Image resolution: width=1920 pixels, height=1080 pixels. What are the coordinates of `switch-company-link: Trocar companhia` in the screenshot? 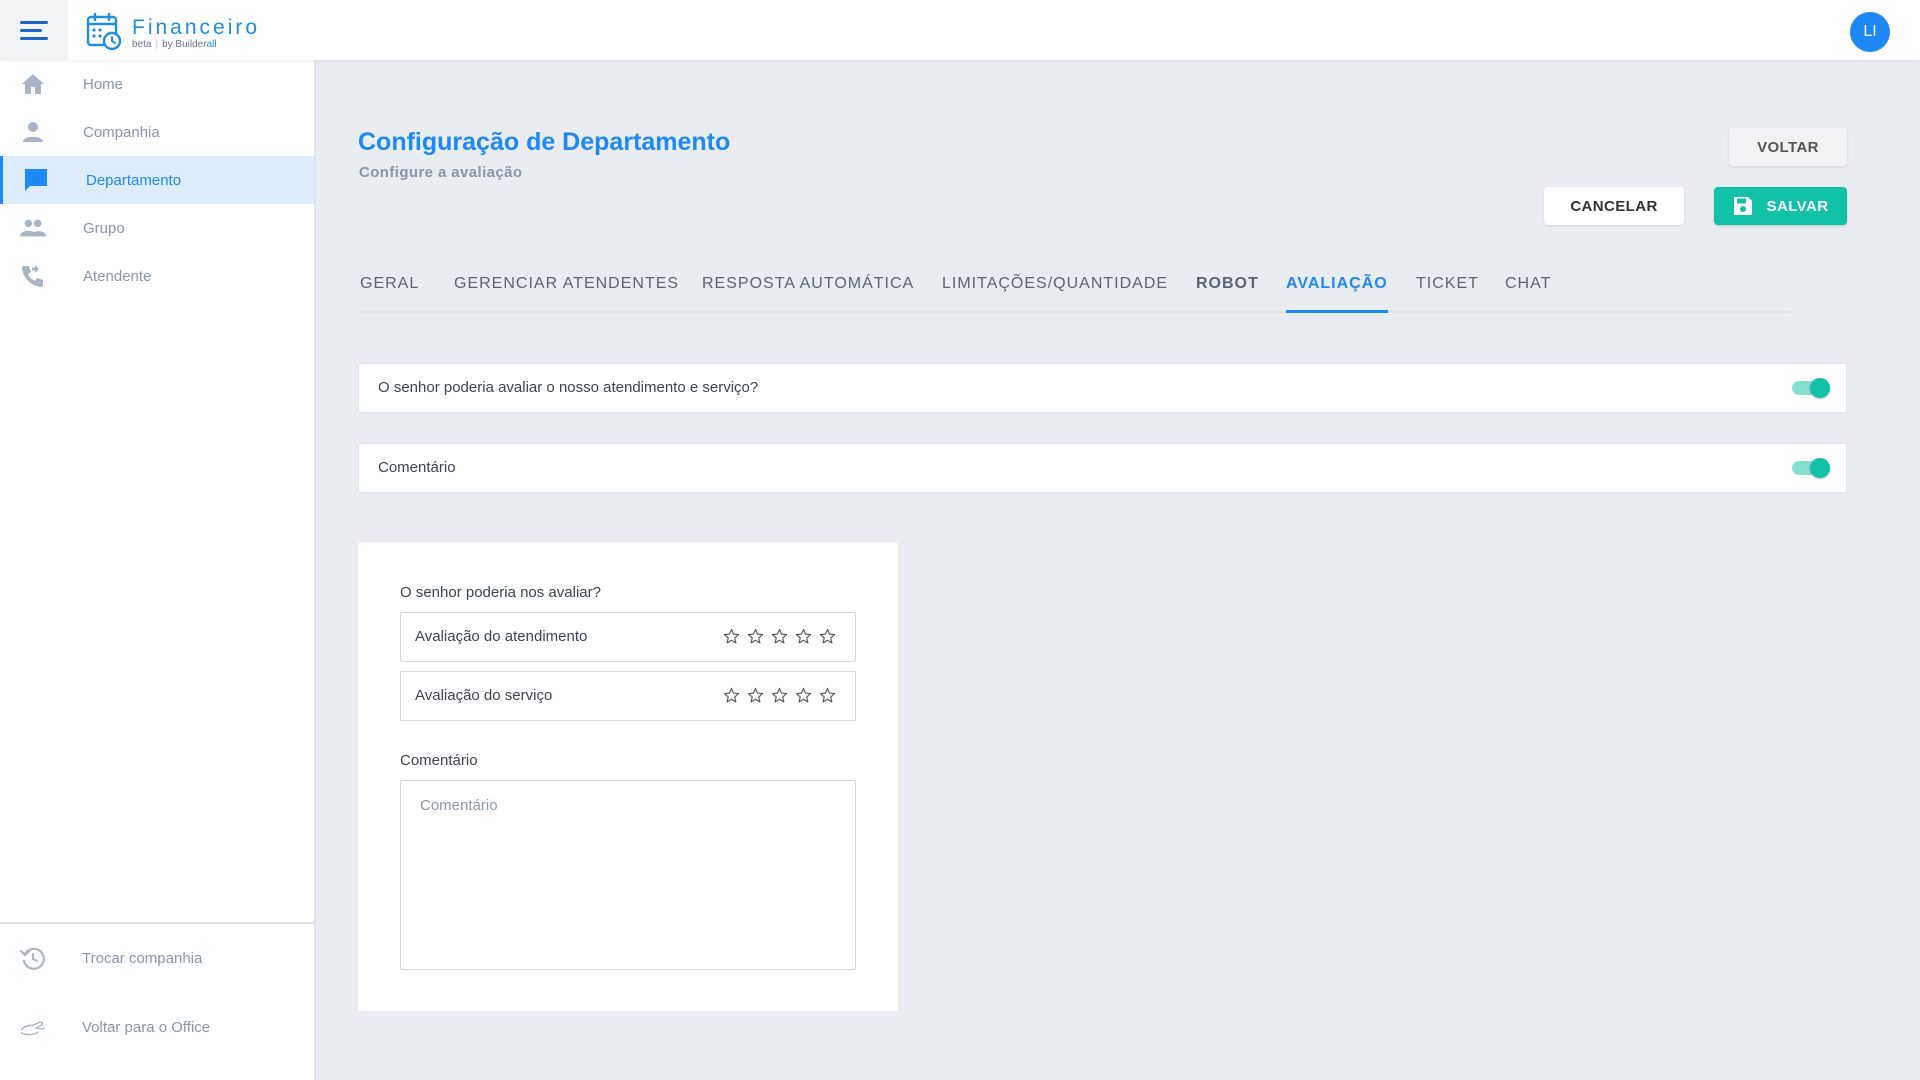 It's located at (157, 958).